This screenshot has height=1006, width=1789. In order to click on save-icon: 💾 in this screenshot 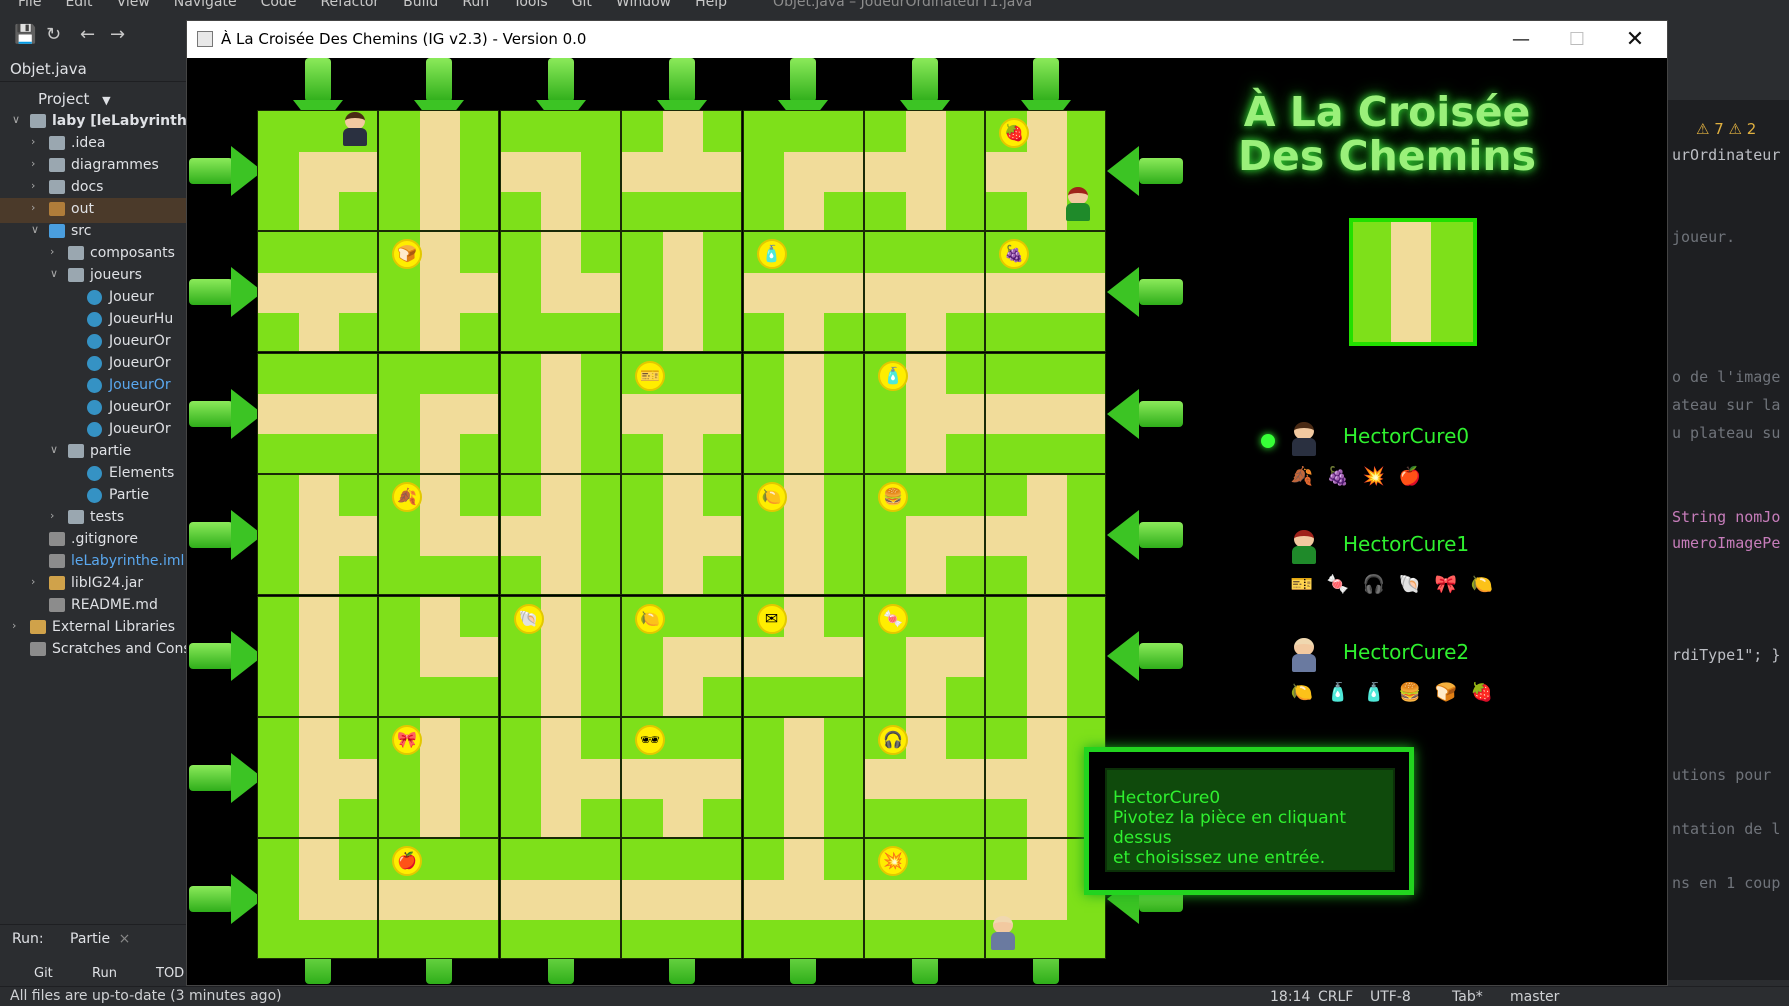, I will do `click(25, 34)`.